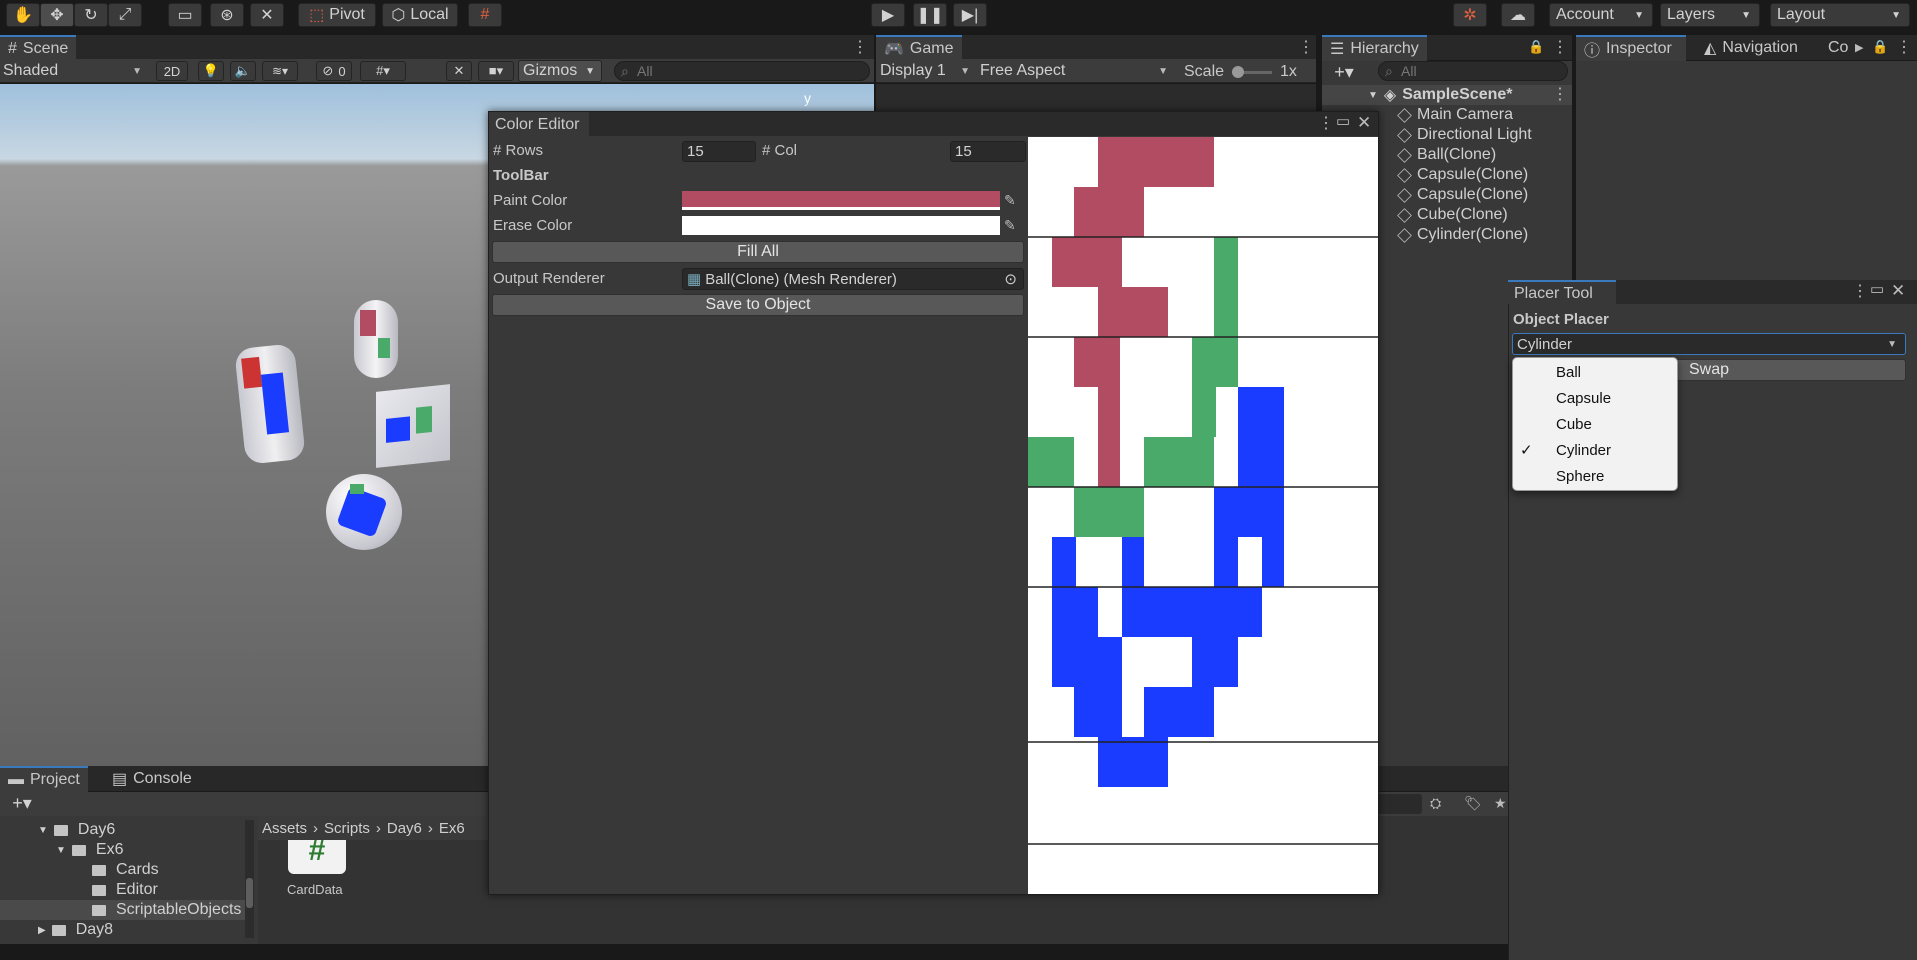 This screenshot has height=960, width=1917. What do you see at coordinates (1462, 235) in the screenshot?
I see `hierarchy-item: Cylinder(Clone)` at bounding box center [1462, 235].